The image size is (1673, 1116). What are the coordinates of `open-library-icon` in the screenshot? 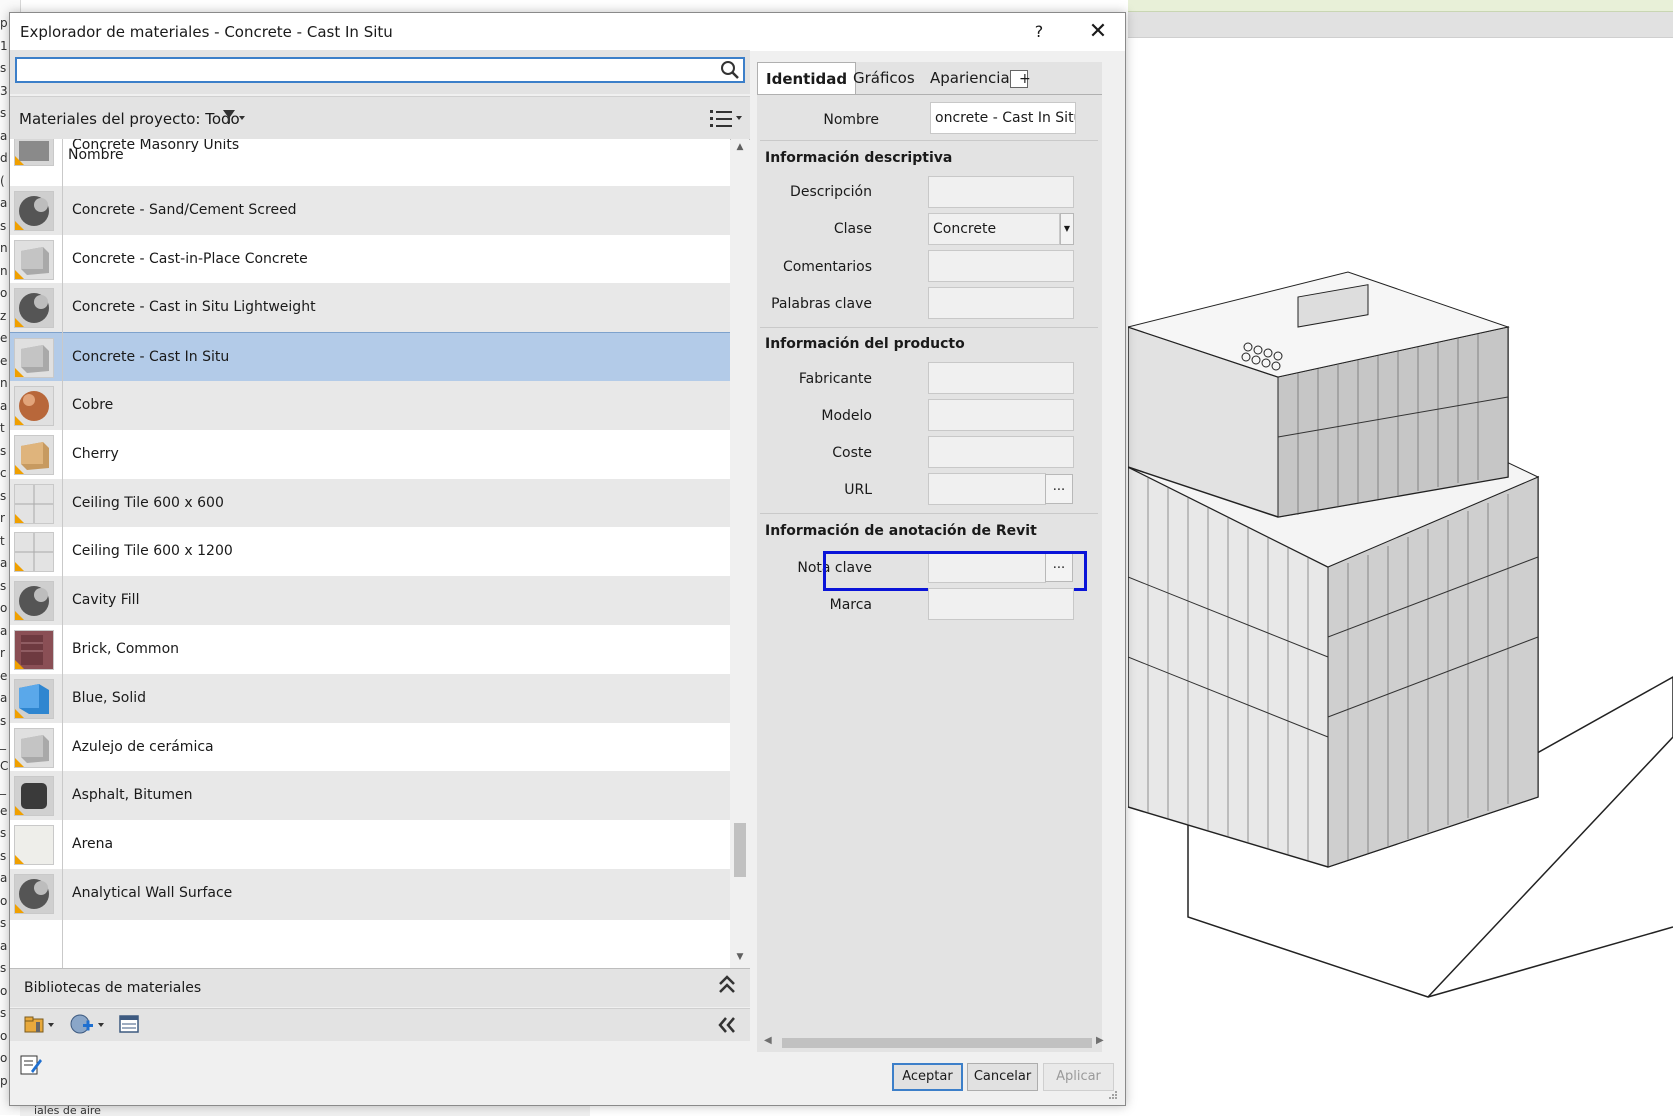 It's located at (39, 1024).